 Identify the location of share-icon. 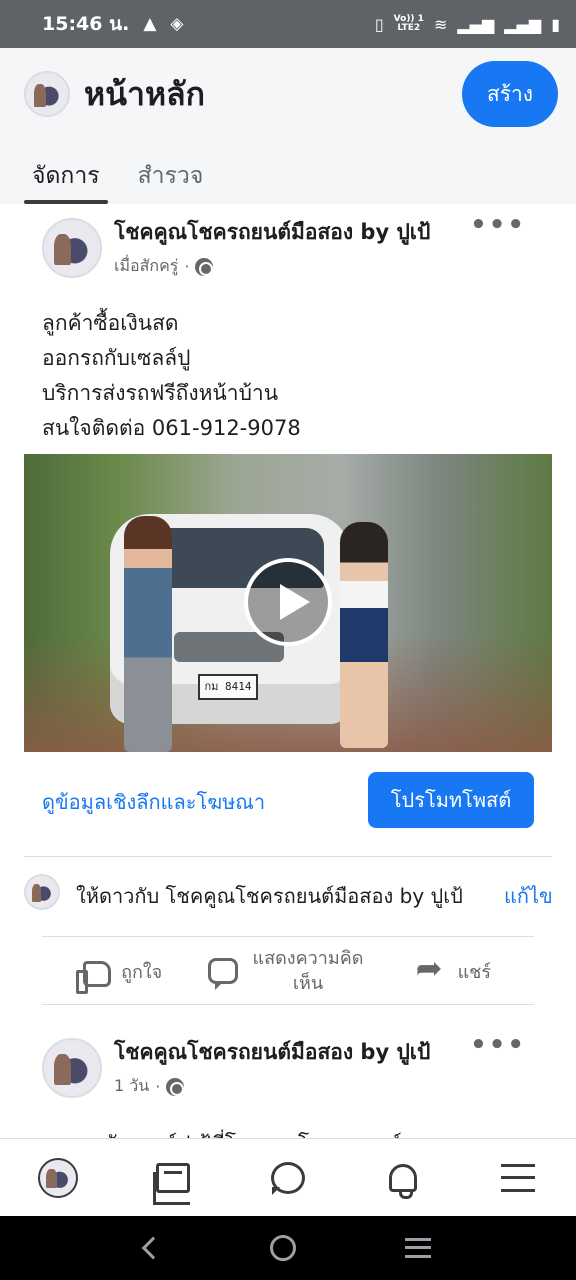
(432, 968).